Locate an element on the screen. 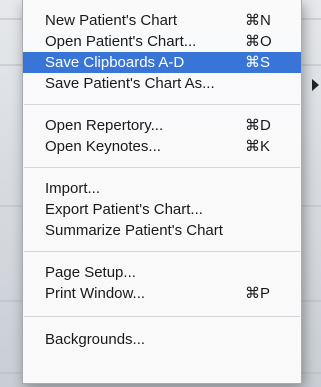 Image resolution: width=321 pixels, height=387 pixels. menu-item-new-patients-chart: New Patient's Chart ⌘N is located at coordinates (162, 20).